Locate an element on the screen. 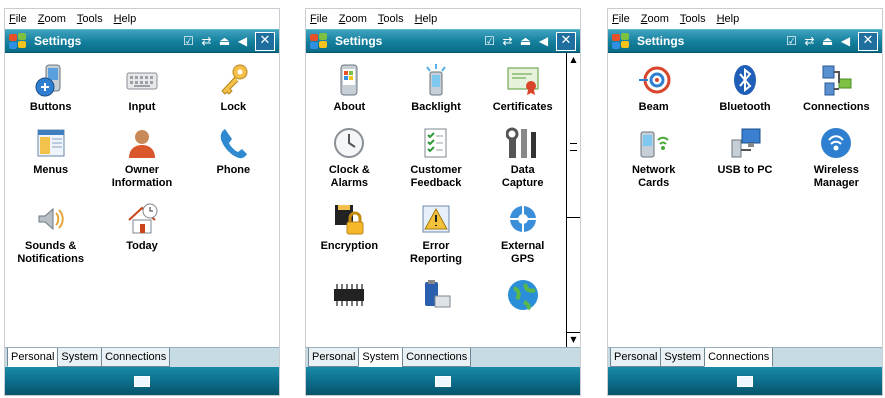  settings-item-label: Backlight is located at coordinates (436, 107).